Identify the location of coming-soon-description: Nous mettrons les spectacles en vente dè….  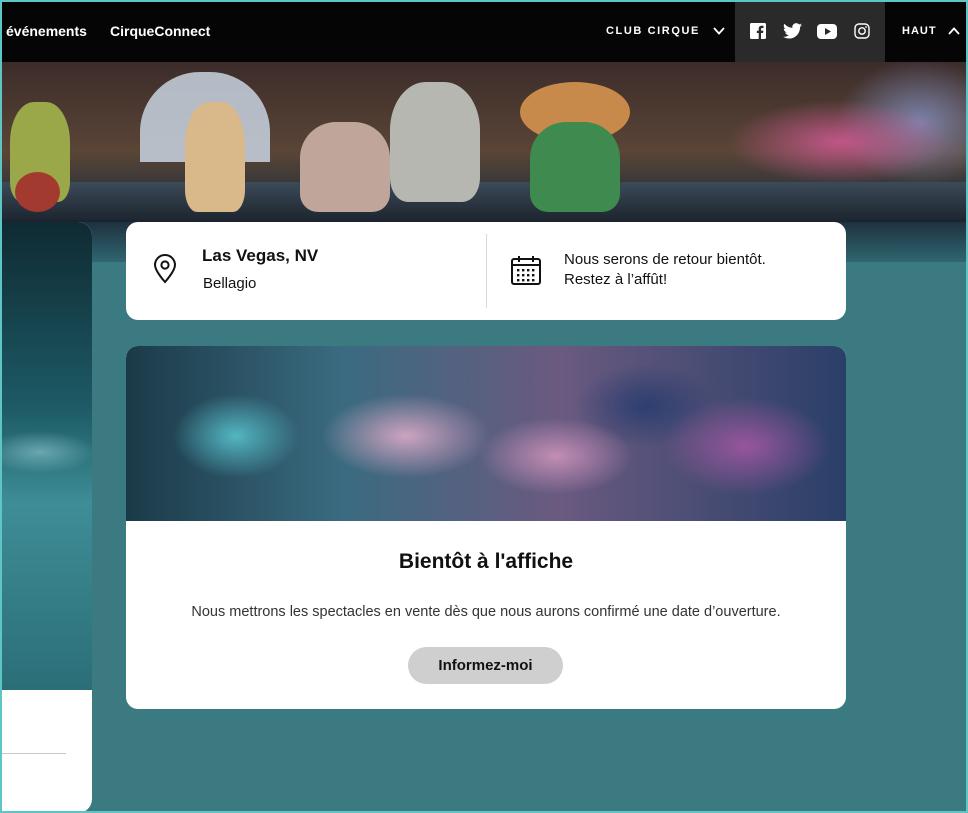
(486, 612).